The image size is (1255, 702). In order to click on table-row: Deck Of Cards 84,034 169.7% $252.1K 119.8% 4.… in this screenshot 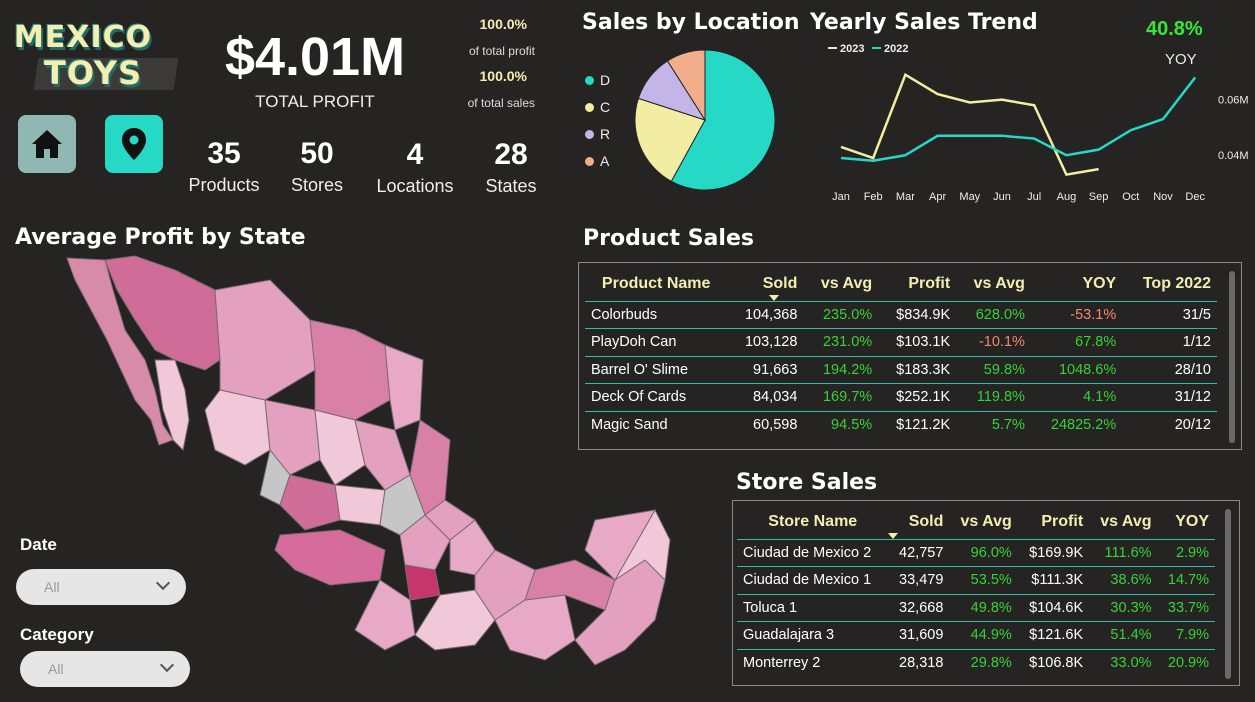, I will do `click(901, 397)`.